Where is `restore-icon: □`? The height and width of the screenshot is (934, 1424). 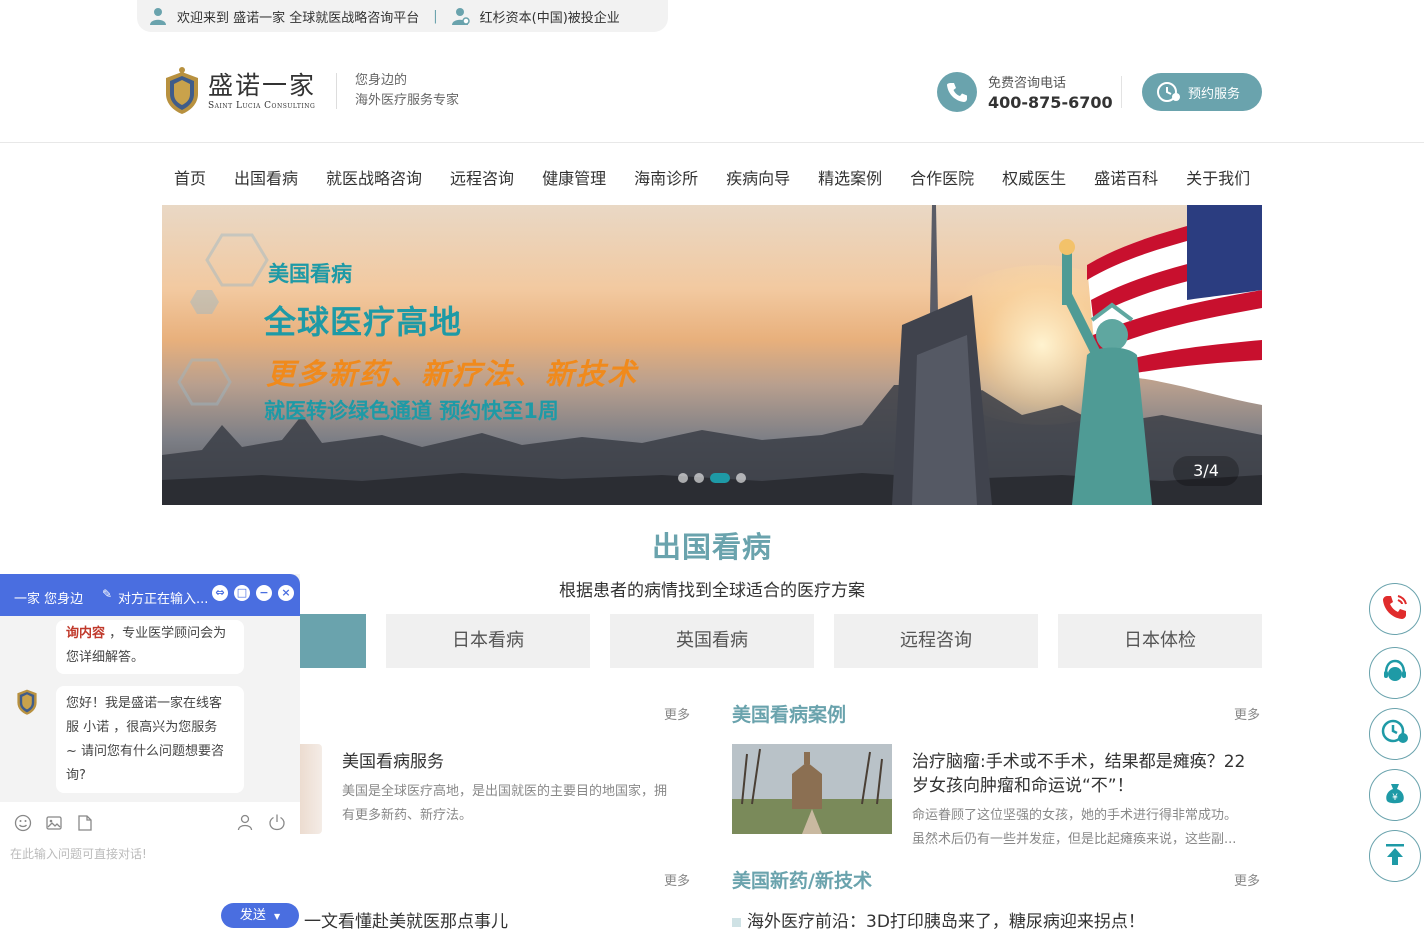 restore-icon: □ is located at coordinates (242, 593).